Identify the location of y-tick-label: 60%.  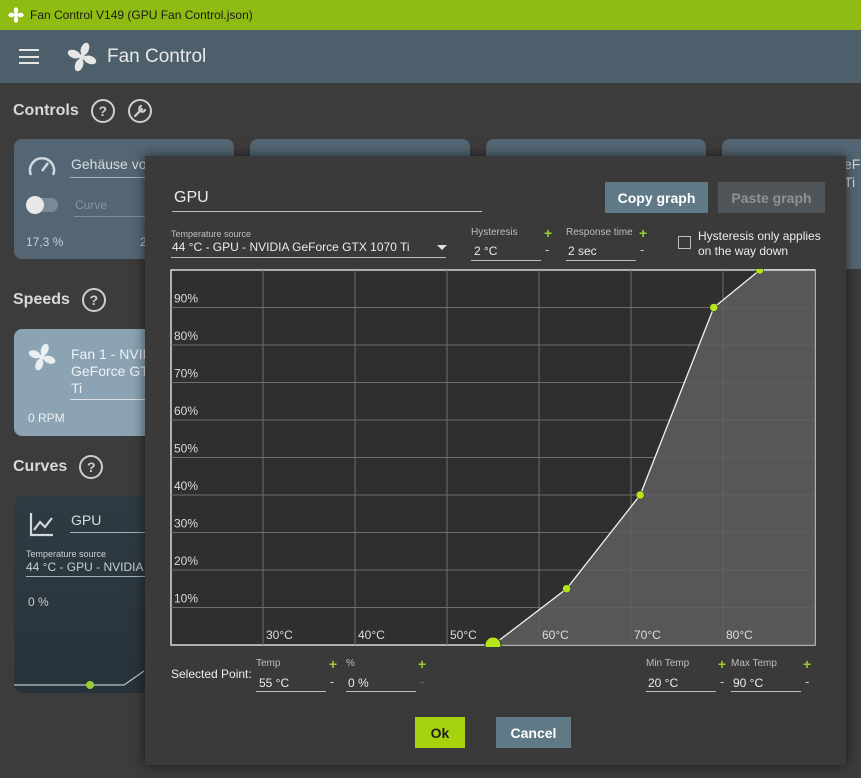
(186, 411).